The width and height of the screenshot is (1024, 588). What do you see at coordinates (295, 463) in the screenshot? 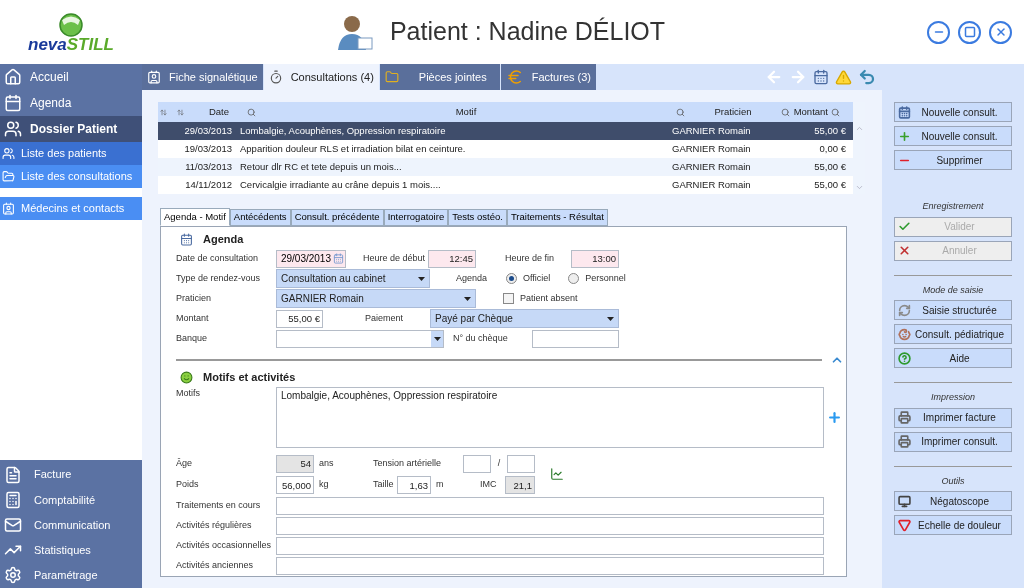
I see `age-field: 54` at bounding box center [295, 463].